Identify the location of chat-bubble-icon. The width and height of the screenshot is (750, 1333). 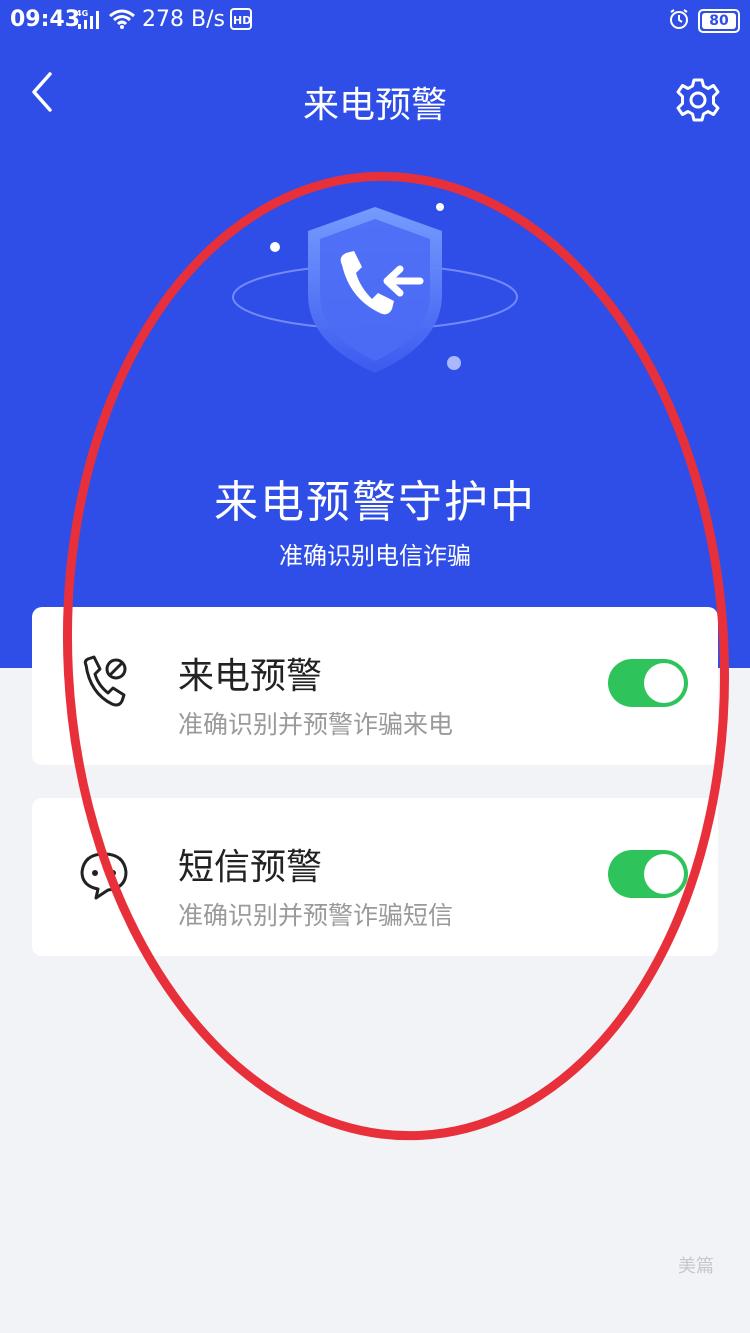
(104, 874).